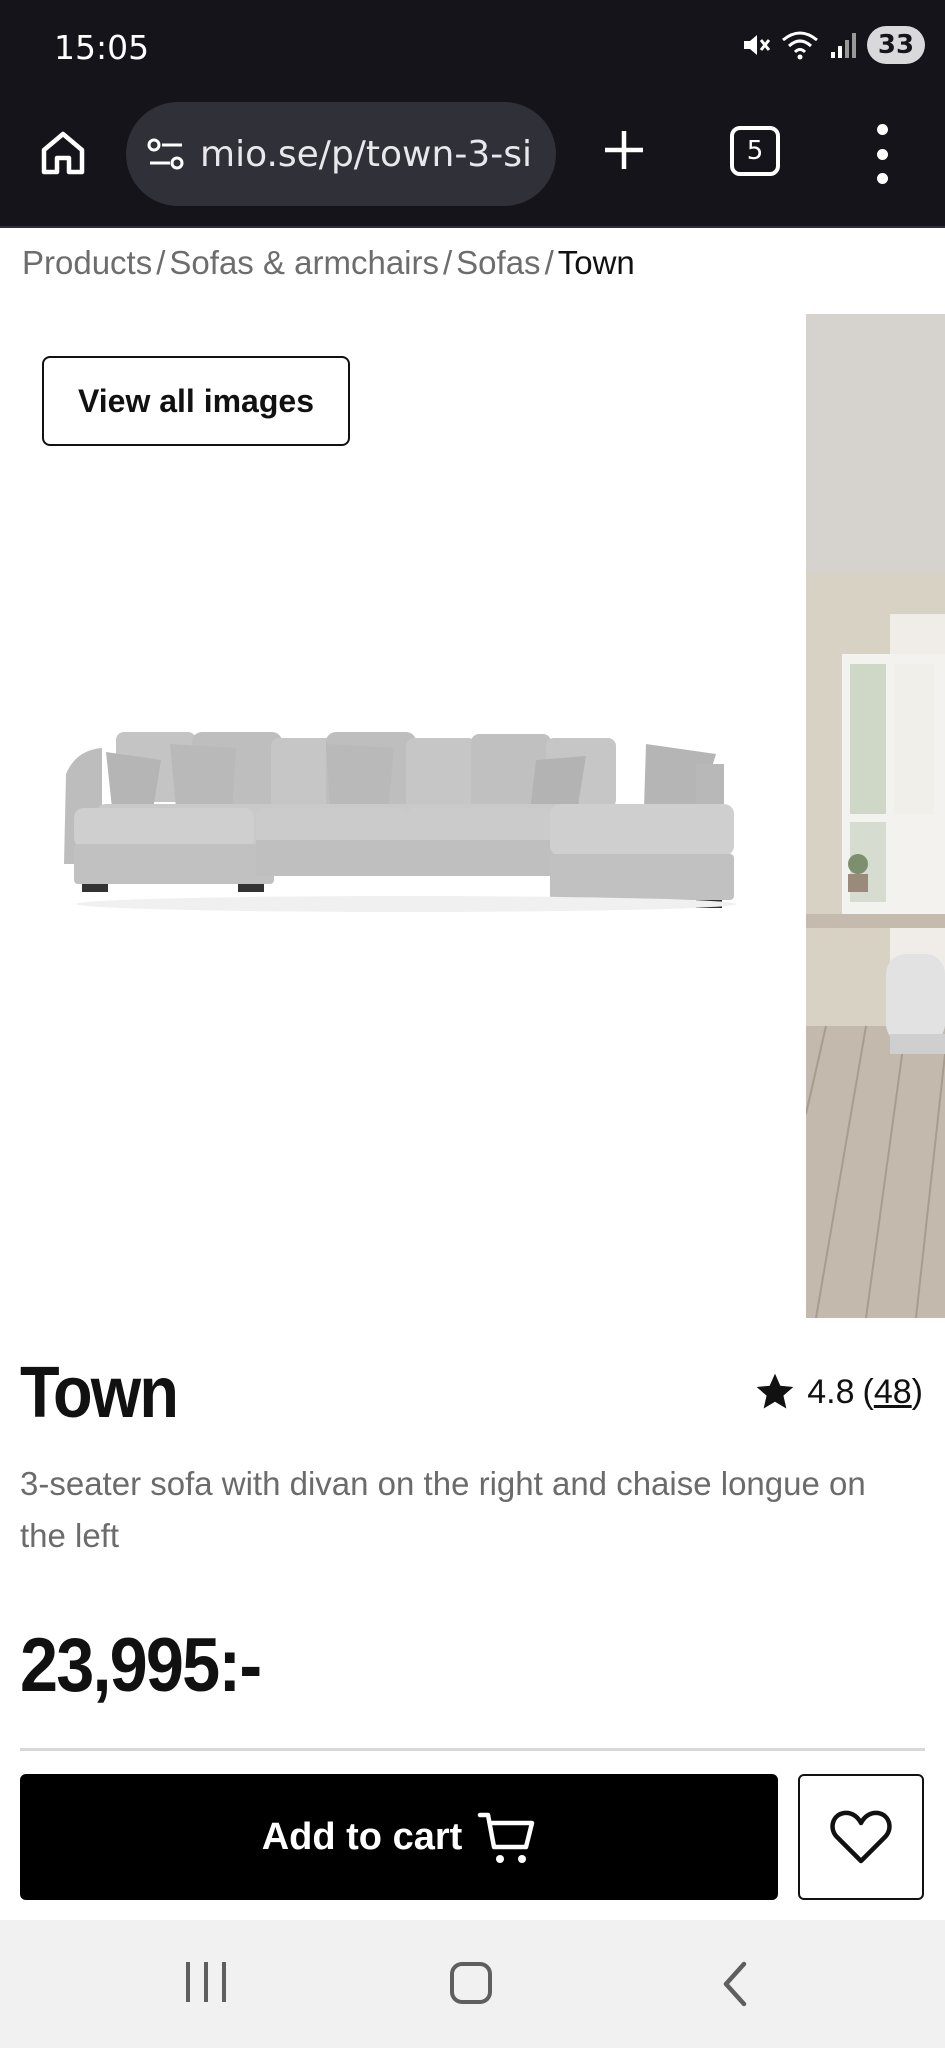 Image resolution: width=945 pixels, height=2048 pixels. Describe the element at coordinates (800, 45) in the screenshot. I see `wifi-icon` at that location.